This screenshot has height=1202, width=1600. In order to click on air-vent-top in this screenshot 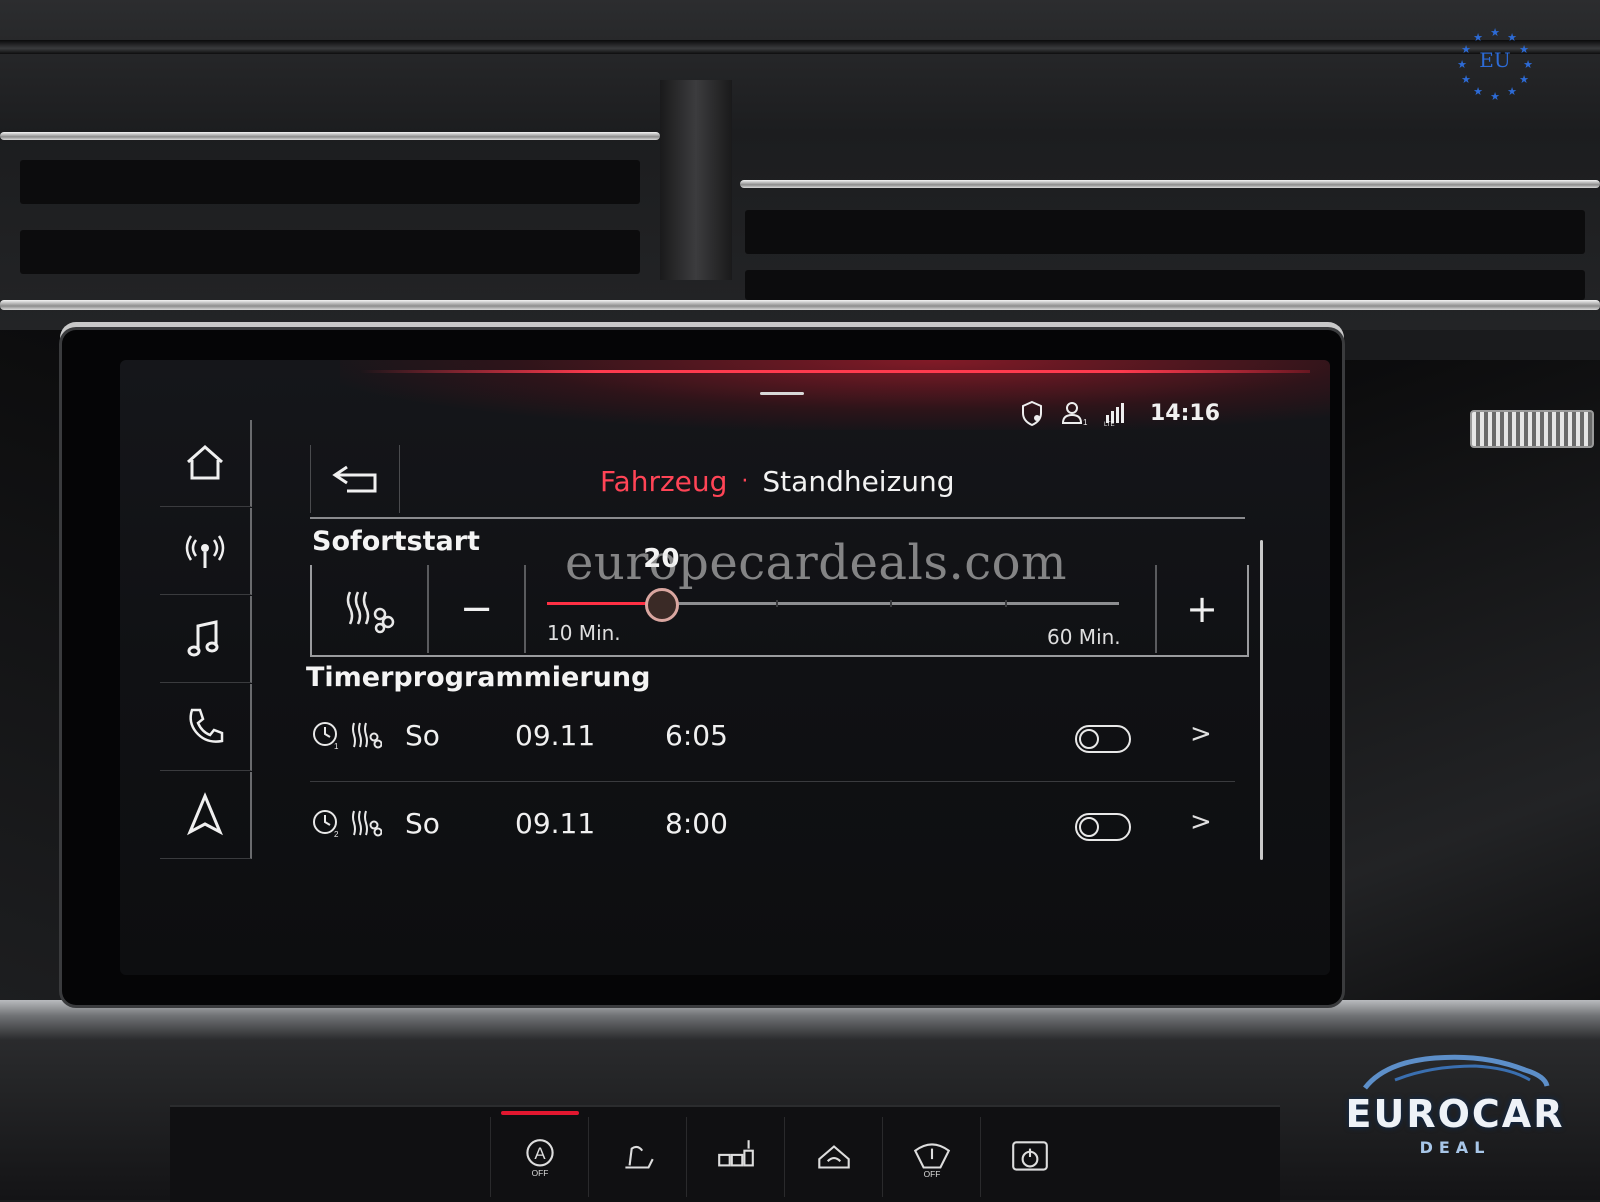, I will do `click(800, 47)`.